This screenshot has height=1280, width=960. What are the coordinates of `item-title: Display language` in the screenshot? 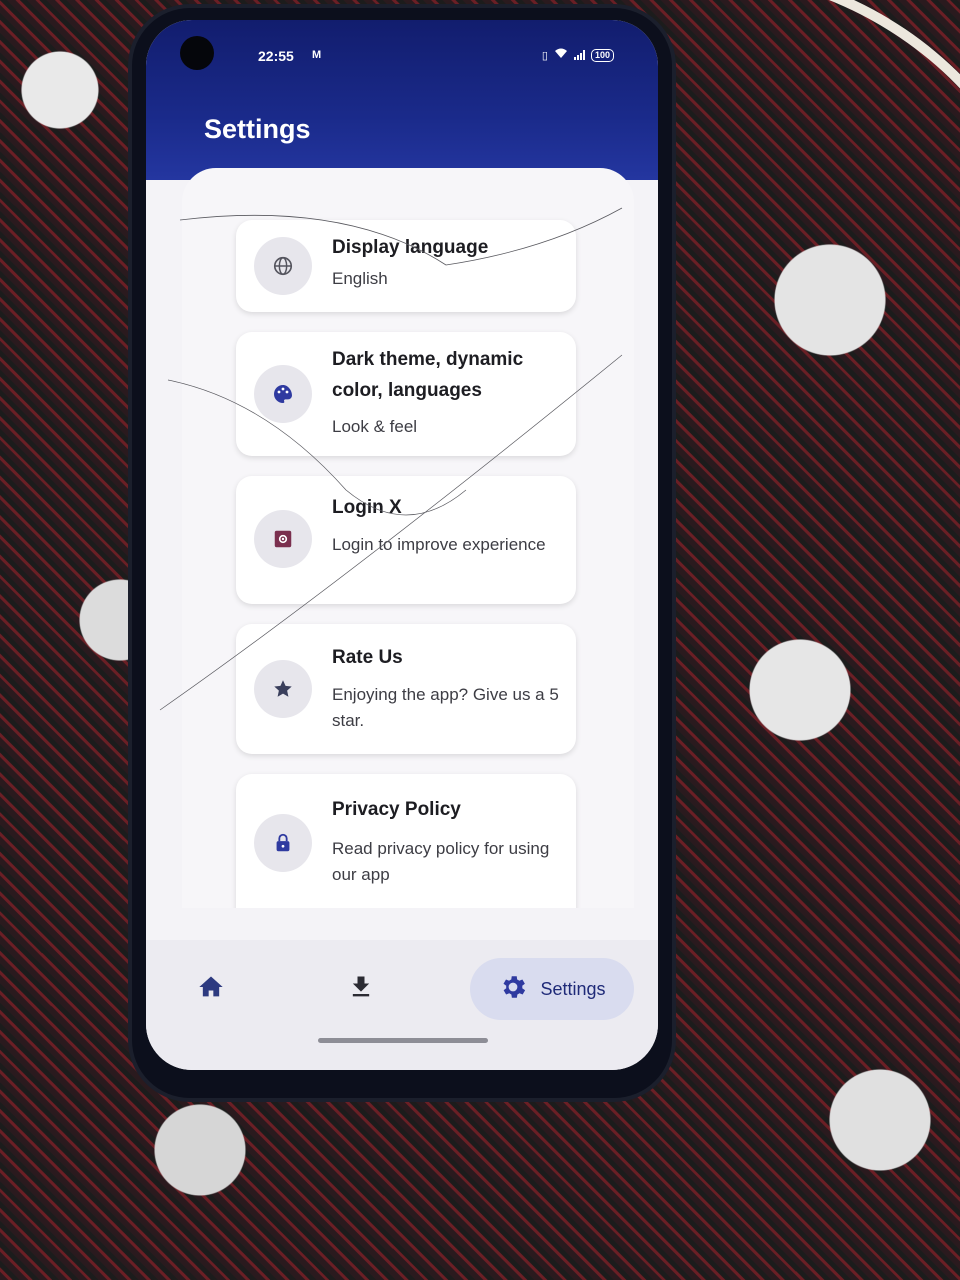 It's located at (410, 247).